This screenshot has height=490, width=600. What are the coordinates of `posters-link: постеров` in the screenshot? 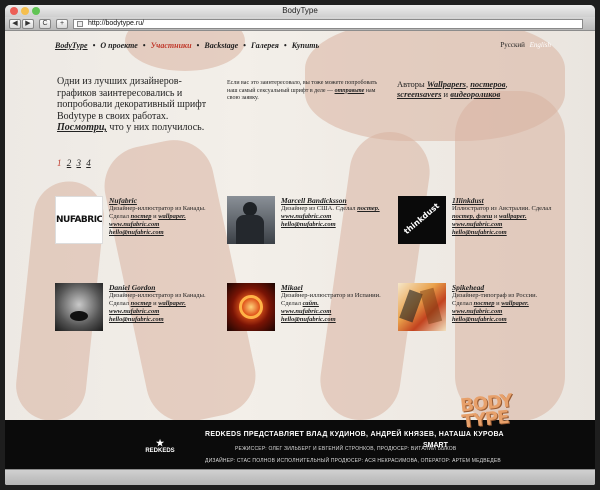 It's located at (487, 84).